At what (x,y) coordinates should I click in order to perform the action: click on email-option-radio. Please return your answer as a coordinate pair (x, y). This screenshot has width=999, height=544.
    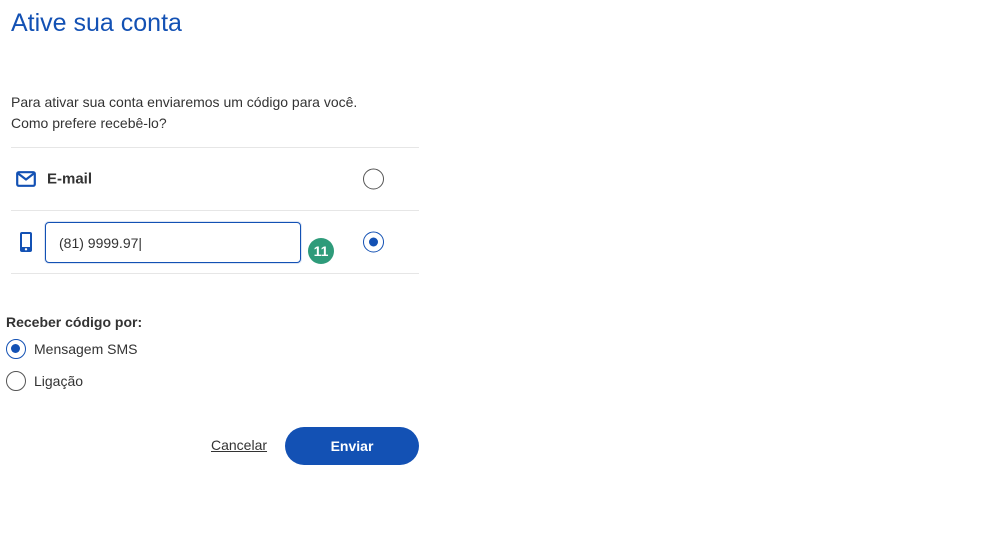
    Looking at the image, I should click on (373, 179).